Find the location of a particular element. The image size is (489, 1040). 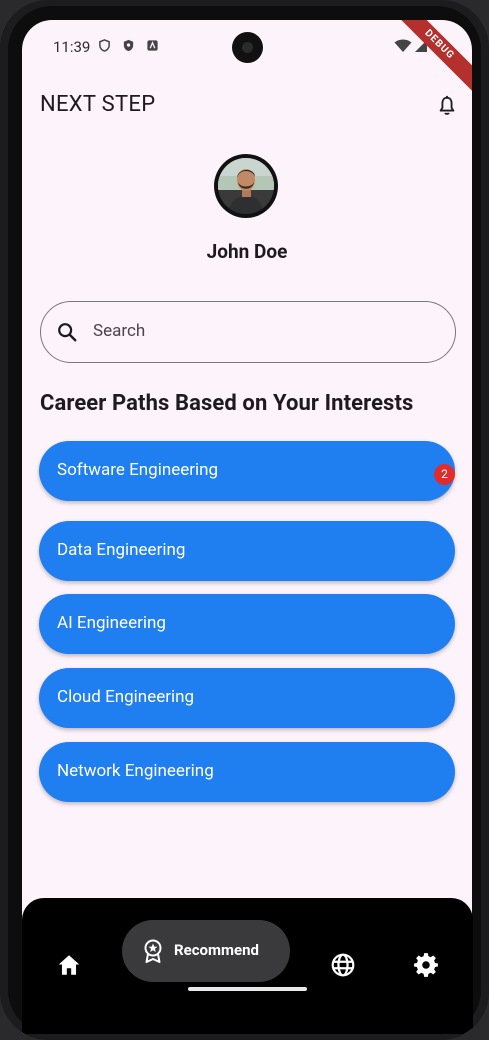

bottom-navigation: Recommend is located at coordinates (247, 966).